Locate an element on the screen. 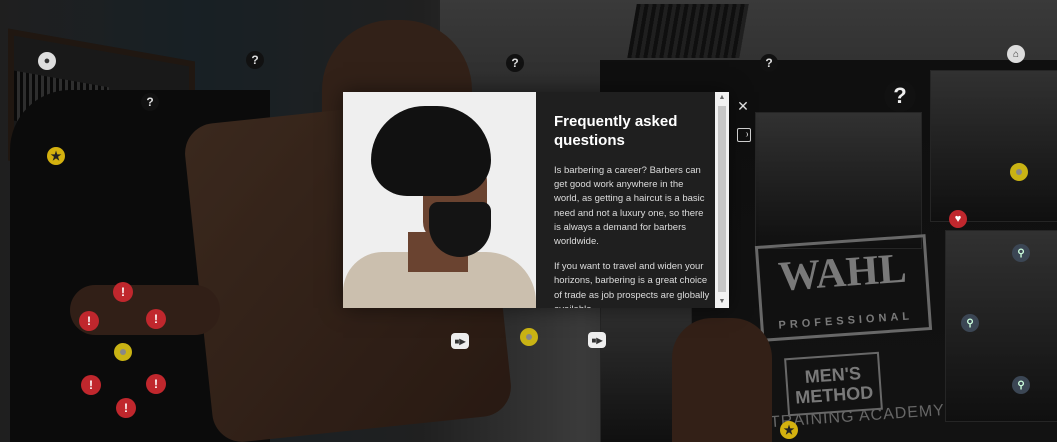 The height and width of the screenshot is (442, 1057). heart-hotspot-icon: ♥ is located at coordinates (958, 219).